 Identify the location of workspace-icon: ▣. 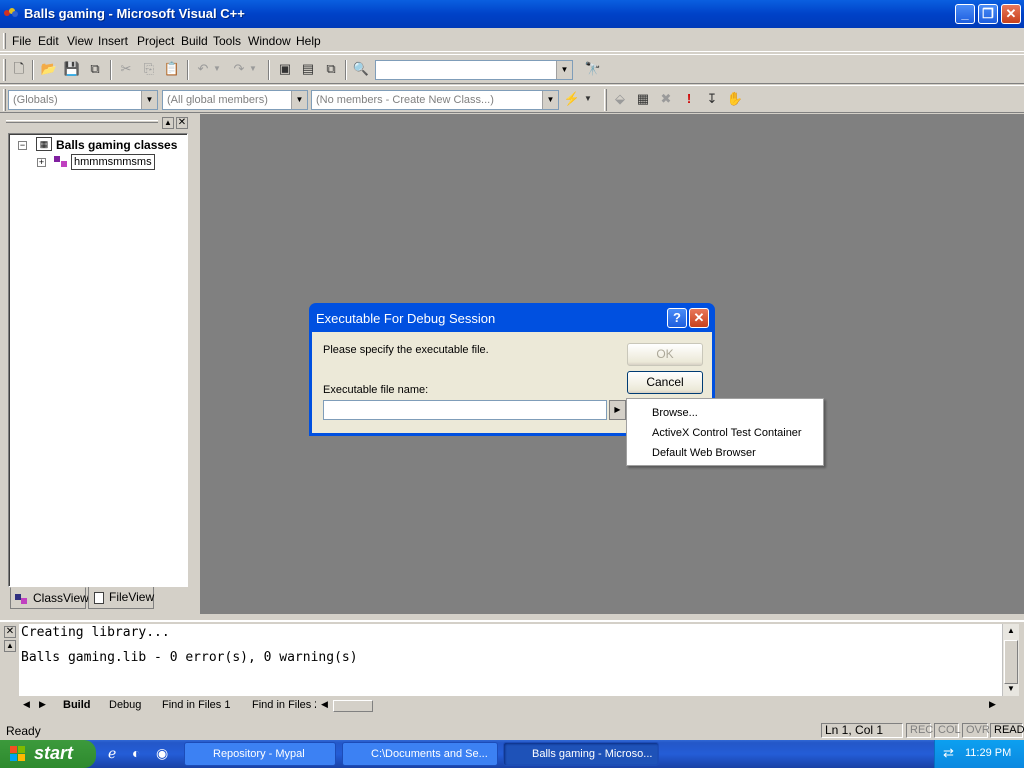
(285, 69).